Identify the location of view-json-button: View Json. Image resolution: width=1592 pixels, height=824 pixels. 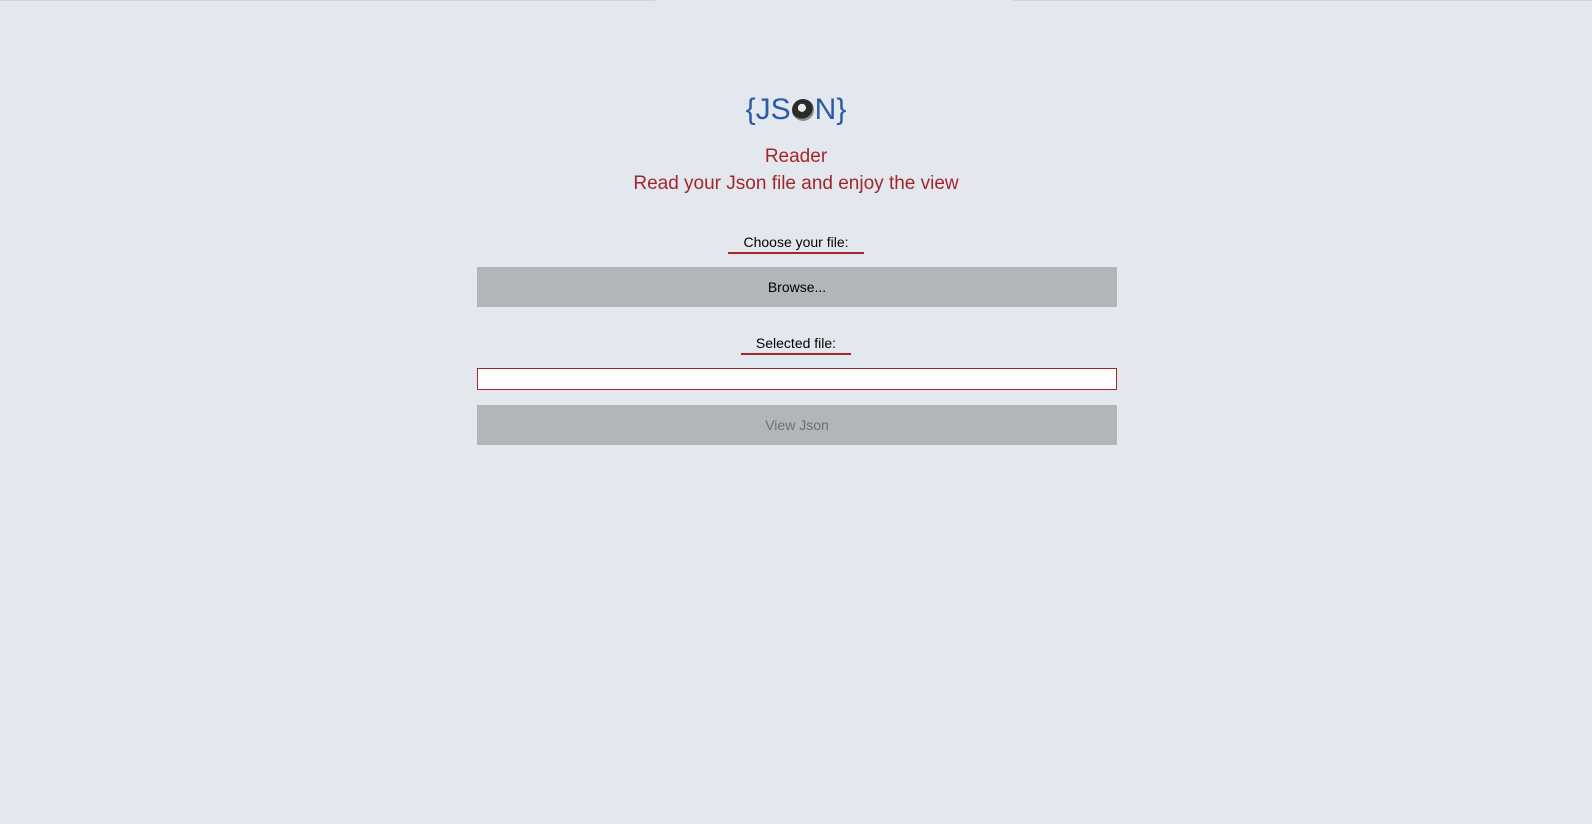
(797, 425).